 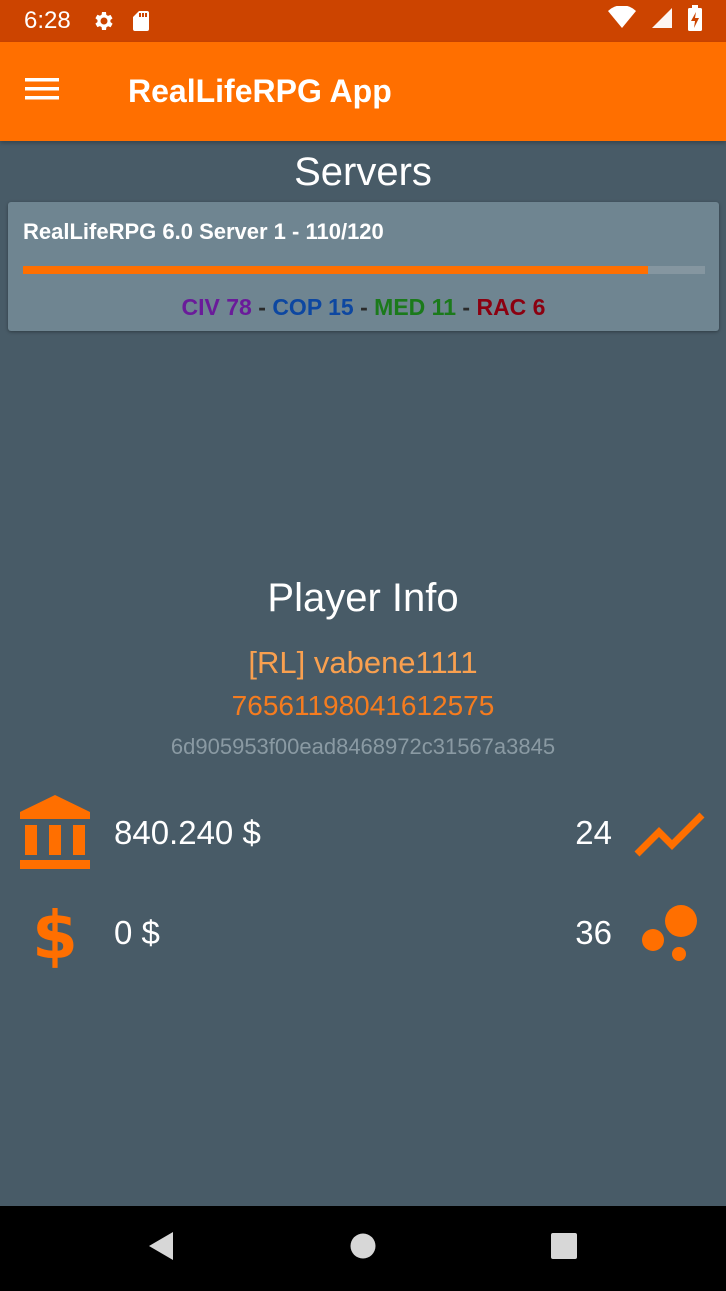 I want to click on dollar-icon: $, so click(x=55, y=935).